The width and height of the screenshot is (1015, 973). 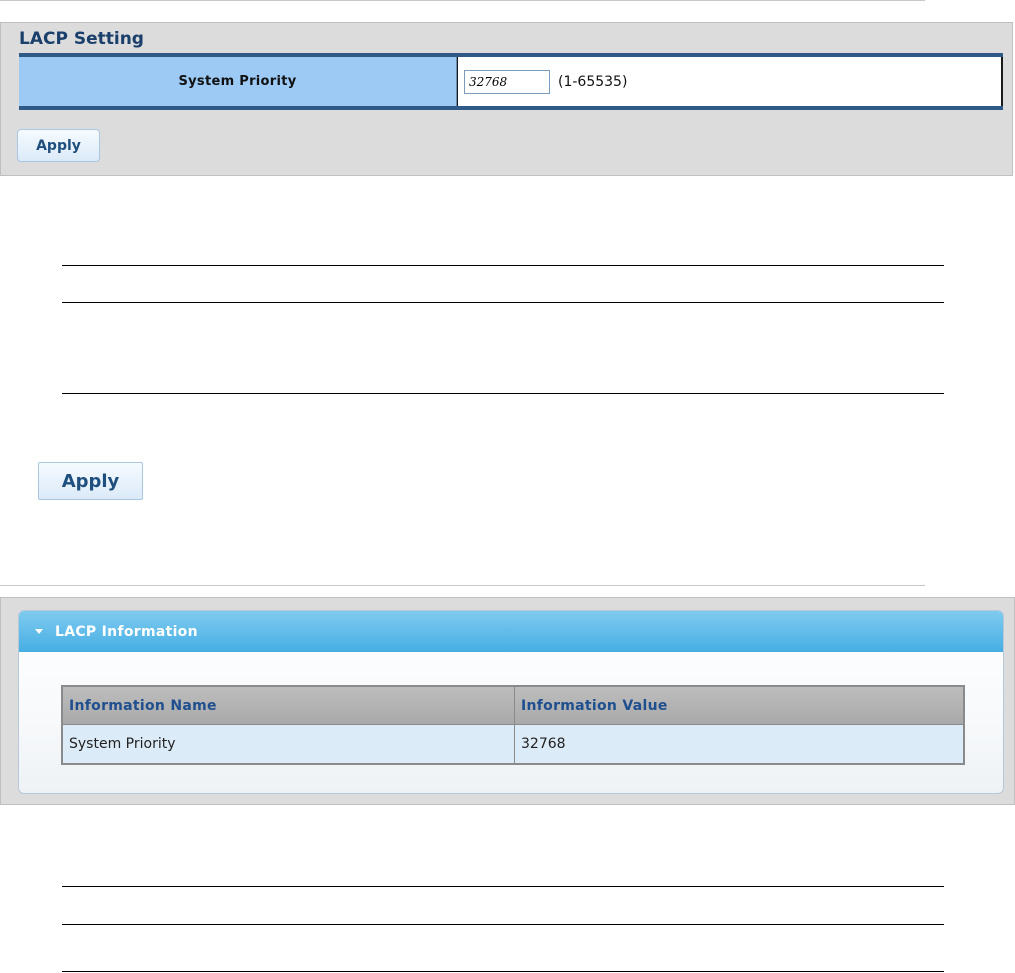 What do you see at coordinates (90, 481) in the screenshot?
I see `apply-button-enlarged: Apply` at bounding box center [90, 481].